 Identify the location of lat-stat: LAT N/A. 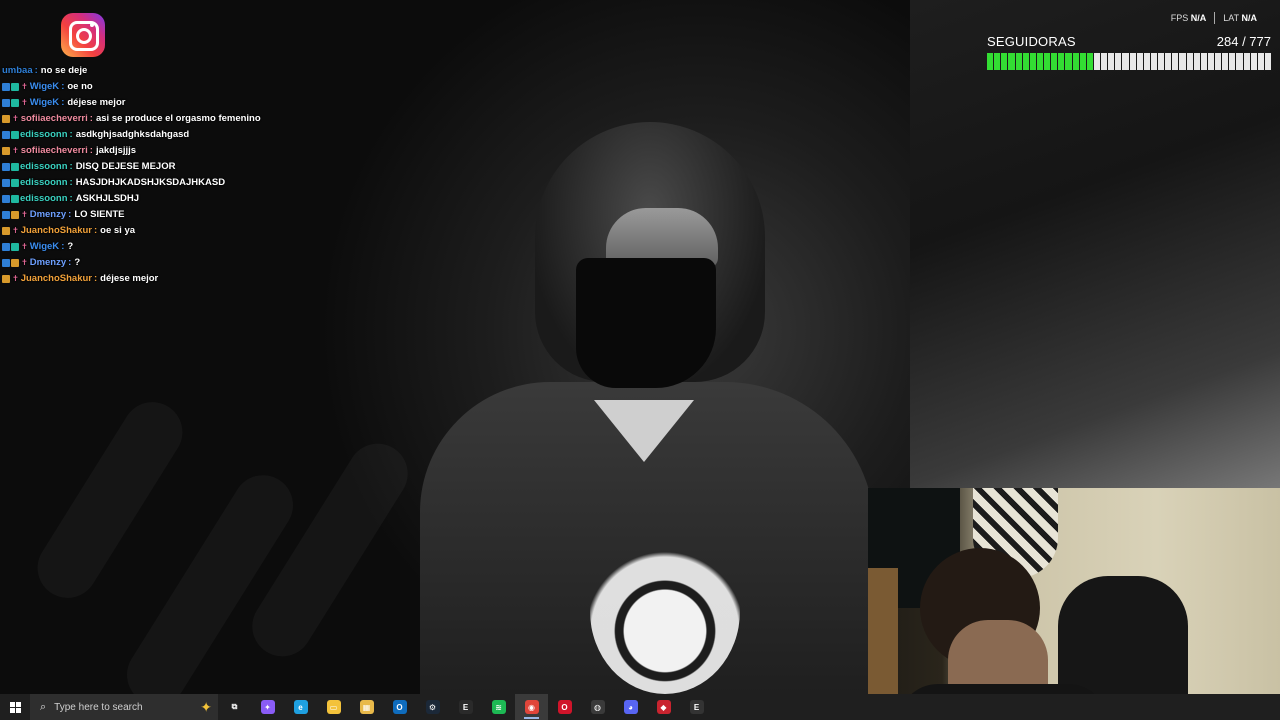
(1240, 18).